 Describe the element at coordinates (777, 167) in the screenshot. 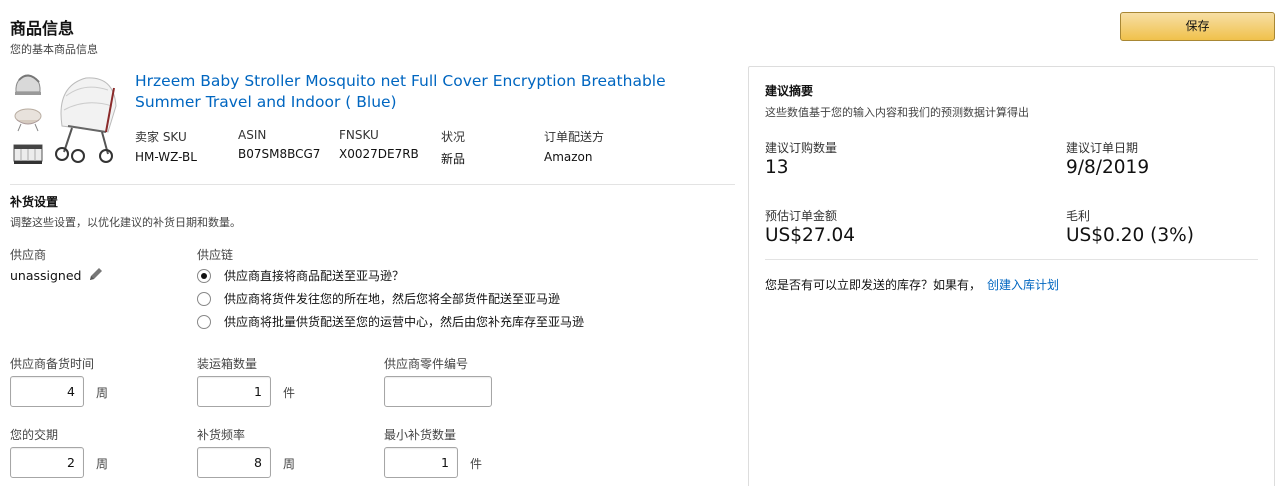

I see `order-qty-value: 13` at that location.